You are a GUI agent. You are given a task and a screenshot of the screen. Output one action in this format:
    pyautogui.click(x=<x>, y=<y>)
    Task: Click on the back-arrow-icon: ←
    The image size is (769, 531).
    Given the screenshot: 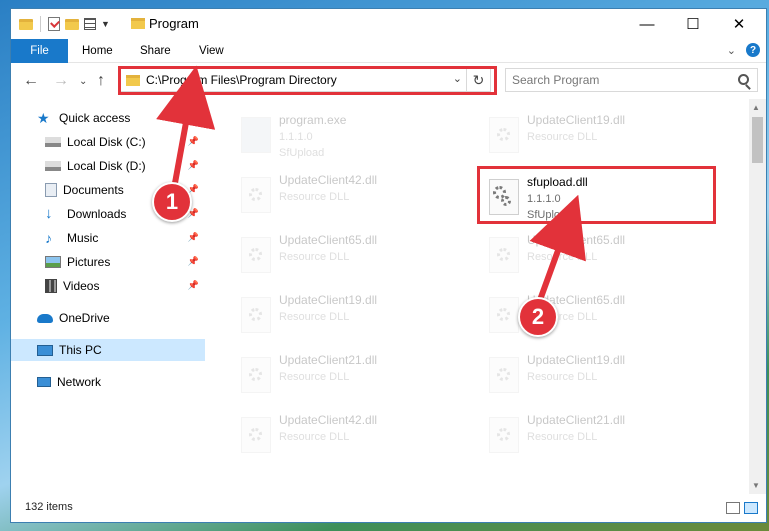 What is the action you would take?
    pyautogui.click(x=31, y=81)
    